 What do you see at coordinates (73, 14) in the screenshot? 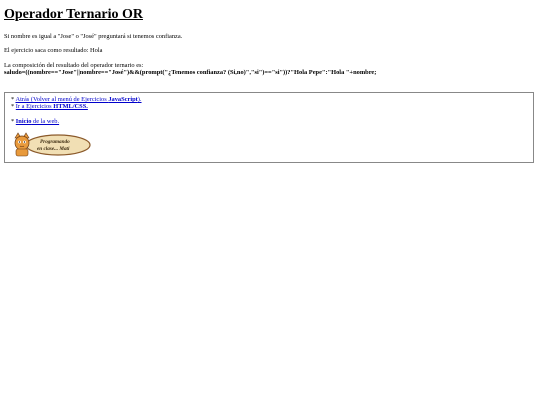
I see `page-title: Operador Ternario OR` at bounding box center [73, 14].